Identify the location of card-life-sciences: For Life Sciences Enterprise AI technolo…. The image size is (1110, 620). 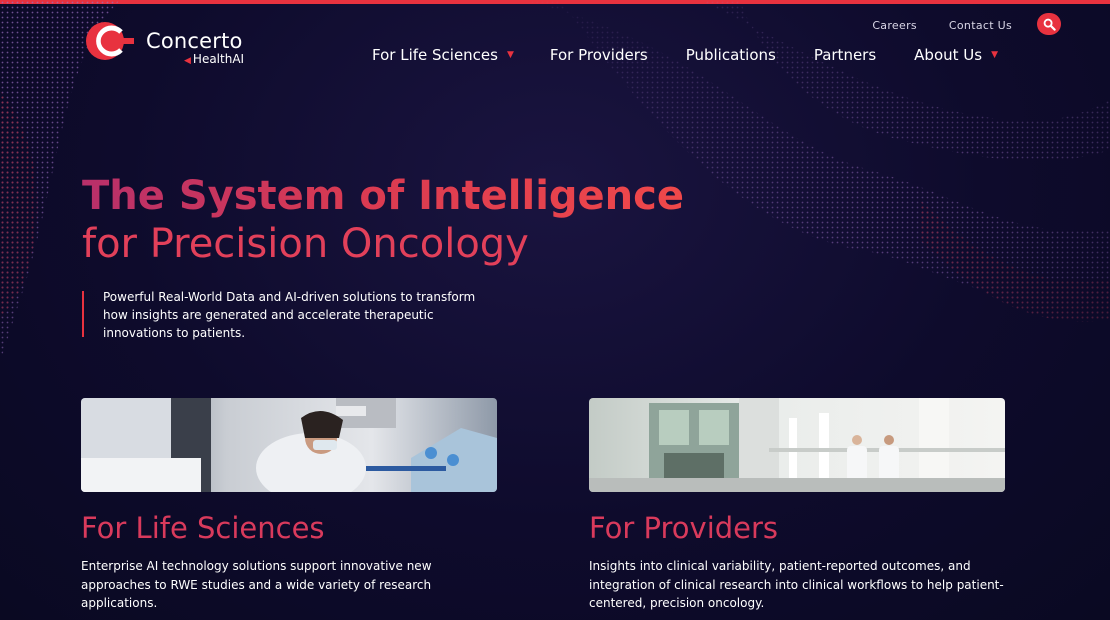
(289, 505).